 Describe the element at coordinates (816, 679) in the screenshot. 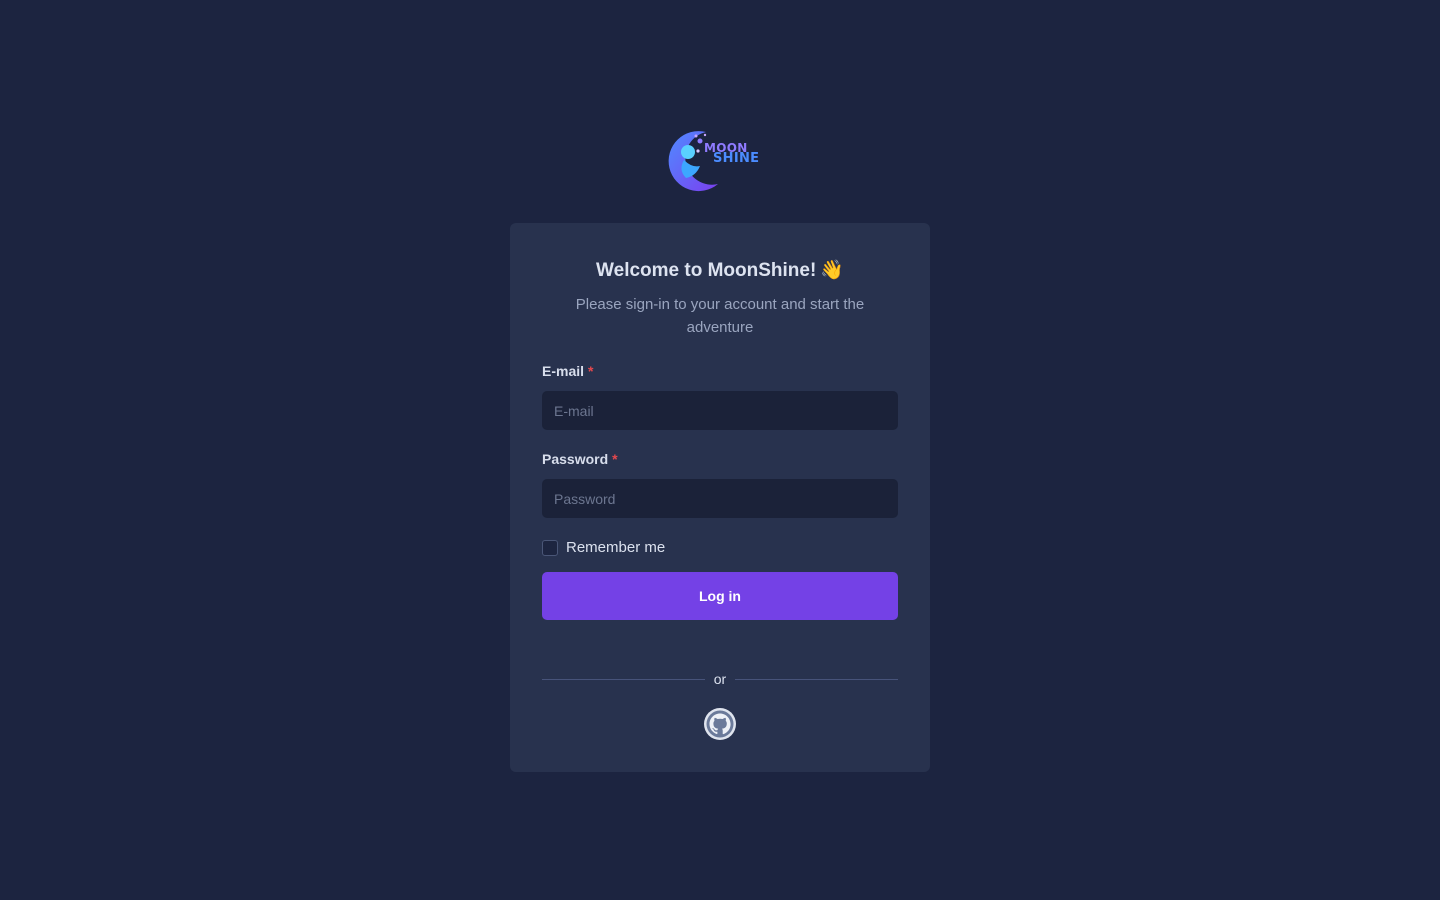

I see `divider-line-right` at that location.